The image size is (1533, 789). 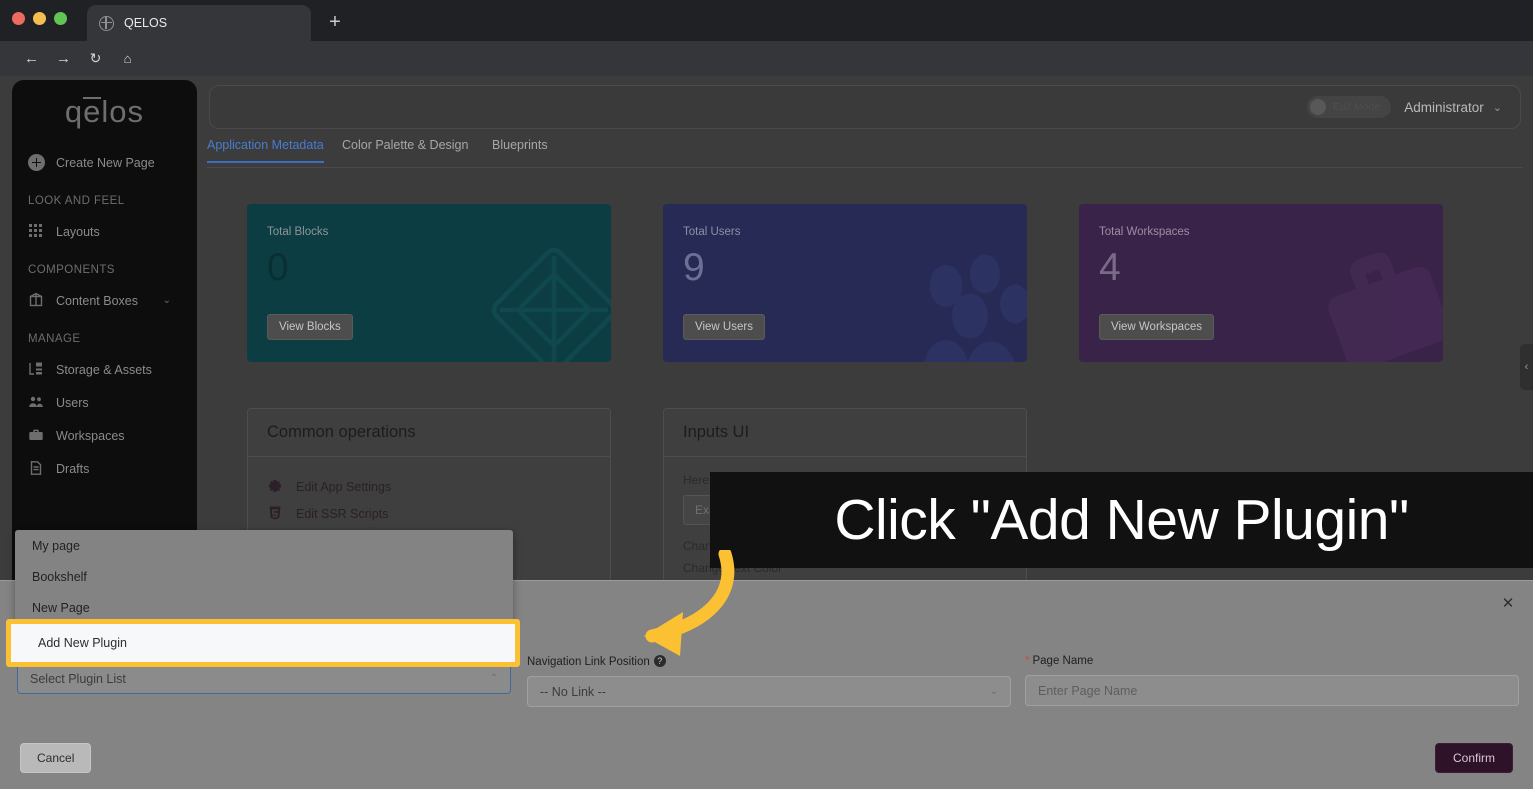 What do you see at coordinates (429, 486) in the screenshot?
I see `operation-edit-app-settings: Edit App Settings` at bounding box center [429, 486].